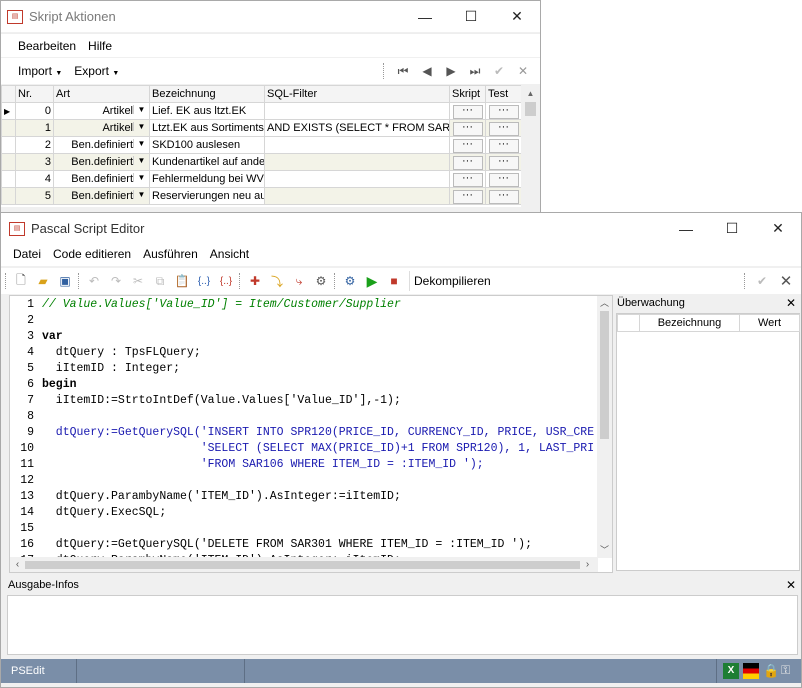  What do you see at coordinates (771, 671) in the screenshot?
I see `lock-icon: 🔒` at bounding box center [771, 671].